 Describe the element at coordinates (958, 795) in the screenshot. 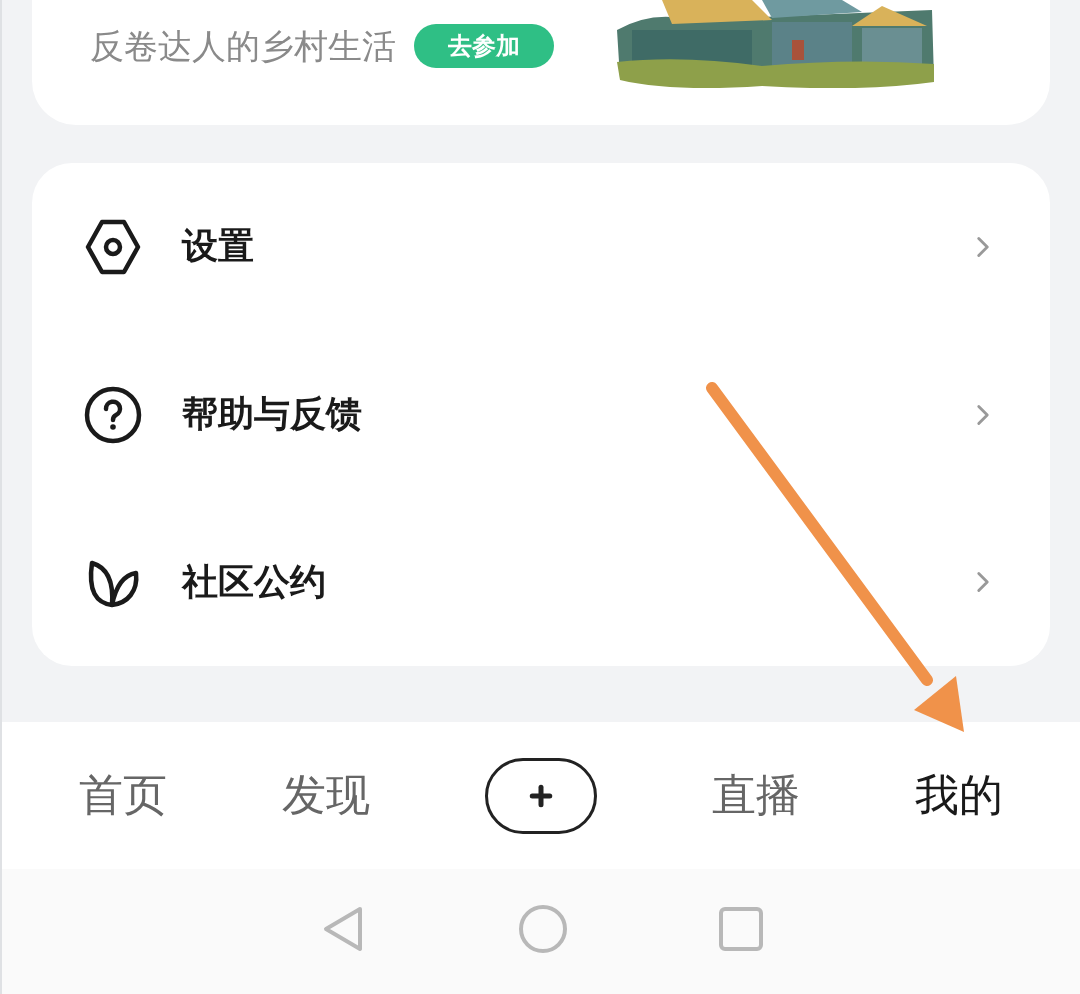

I see `tab: 我的` at that location.